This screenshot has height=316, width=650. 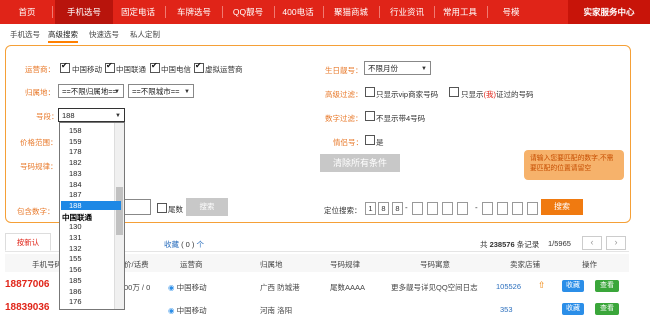 I want to click on nav-mobile-select: 手机选号, so click(x=84, y=12).